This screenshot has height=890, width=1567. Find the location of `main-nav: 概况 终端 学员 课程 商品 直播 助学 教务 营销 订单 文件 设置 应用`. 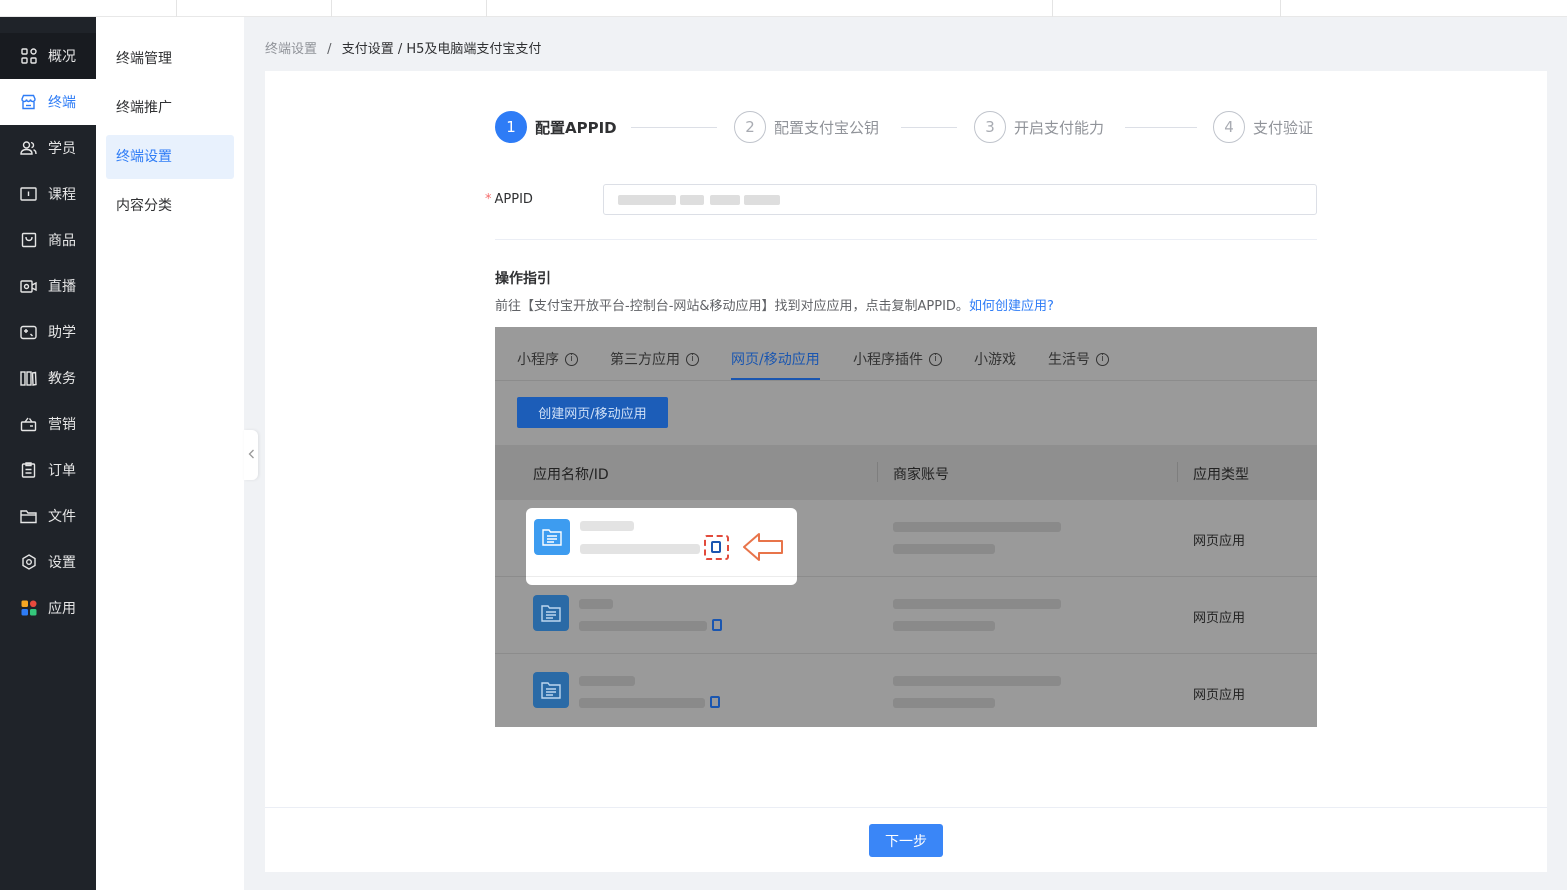

main-nav: 概况 终端 学员 课程 商品 直播 助学 教务 营销 订单 文件 设置 应用 is located at coordinates (48, 453).